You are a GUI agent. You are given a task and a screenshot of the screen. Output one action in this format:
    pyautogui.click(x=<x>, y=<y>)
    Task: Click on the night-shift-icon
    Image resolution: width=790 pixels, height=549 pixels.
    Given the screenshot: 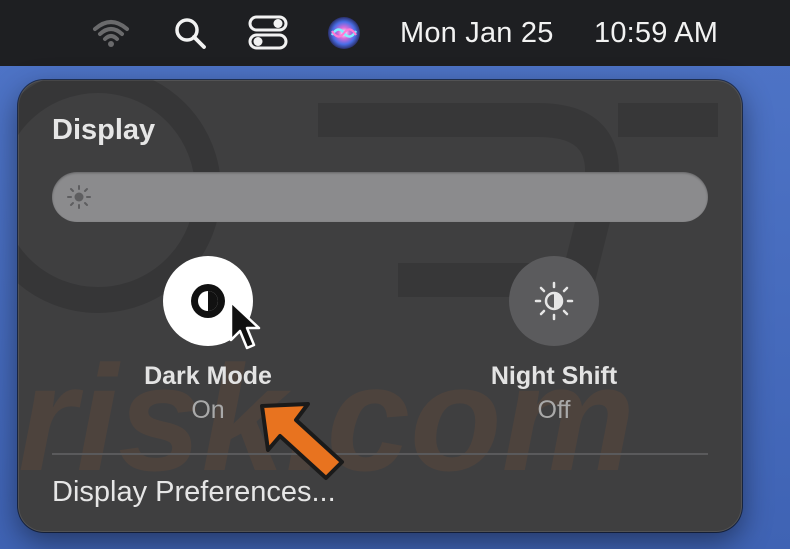 What is the action you would take?
    pyautogui.click(x=554, y=301)
    